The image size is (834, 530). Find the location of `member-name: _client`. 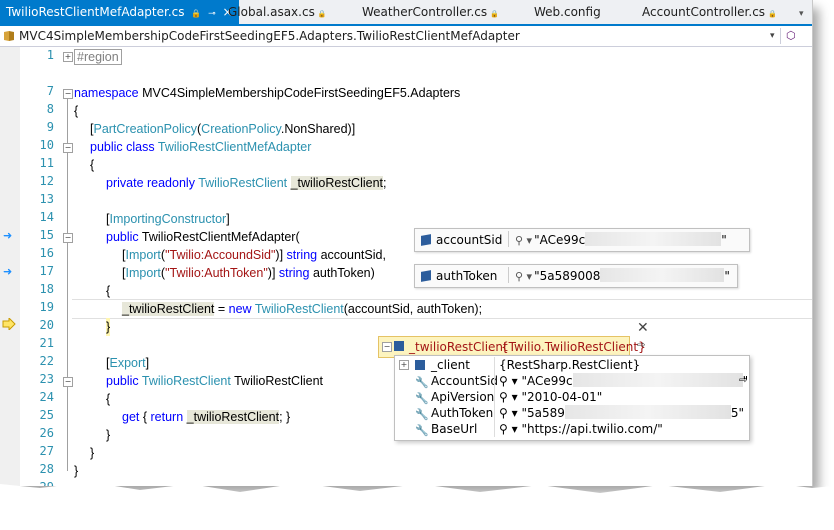

member-name: _client is located at coordinates (450, 365).